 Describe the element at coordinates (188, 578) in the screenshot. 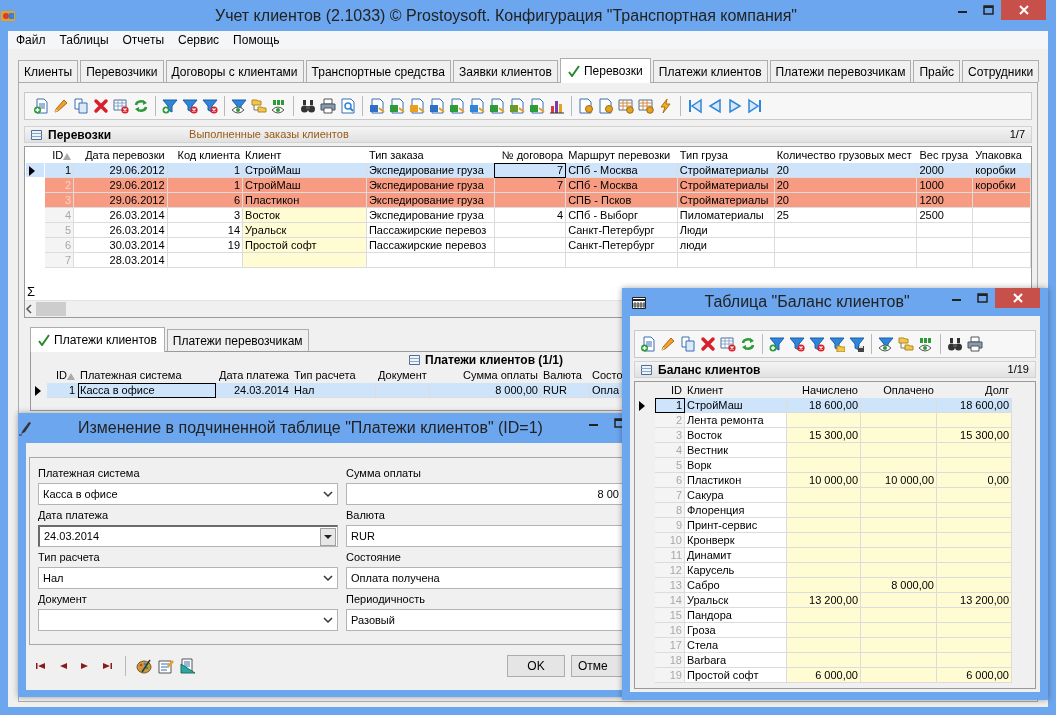

I see `dropdown-field: Нал` at that location.